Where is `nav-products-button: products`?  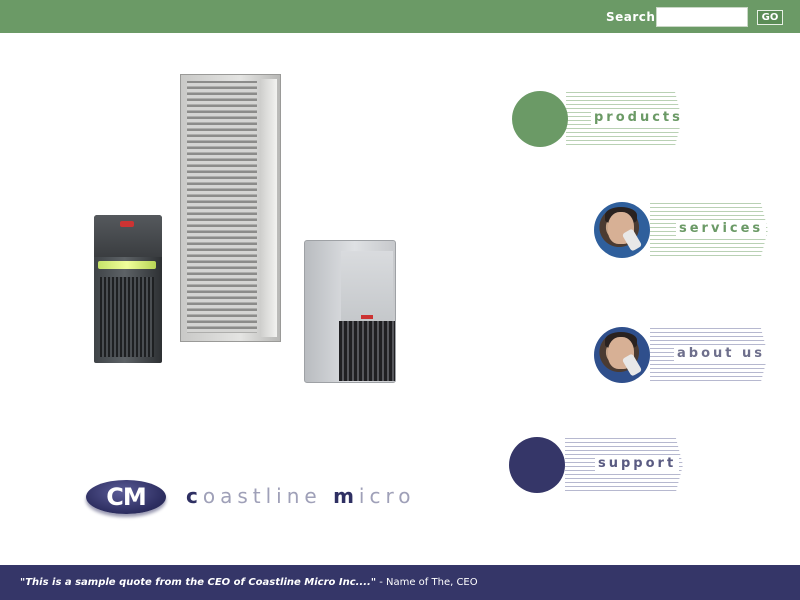
nav-products-button: products is located at coordinates (599, 119).